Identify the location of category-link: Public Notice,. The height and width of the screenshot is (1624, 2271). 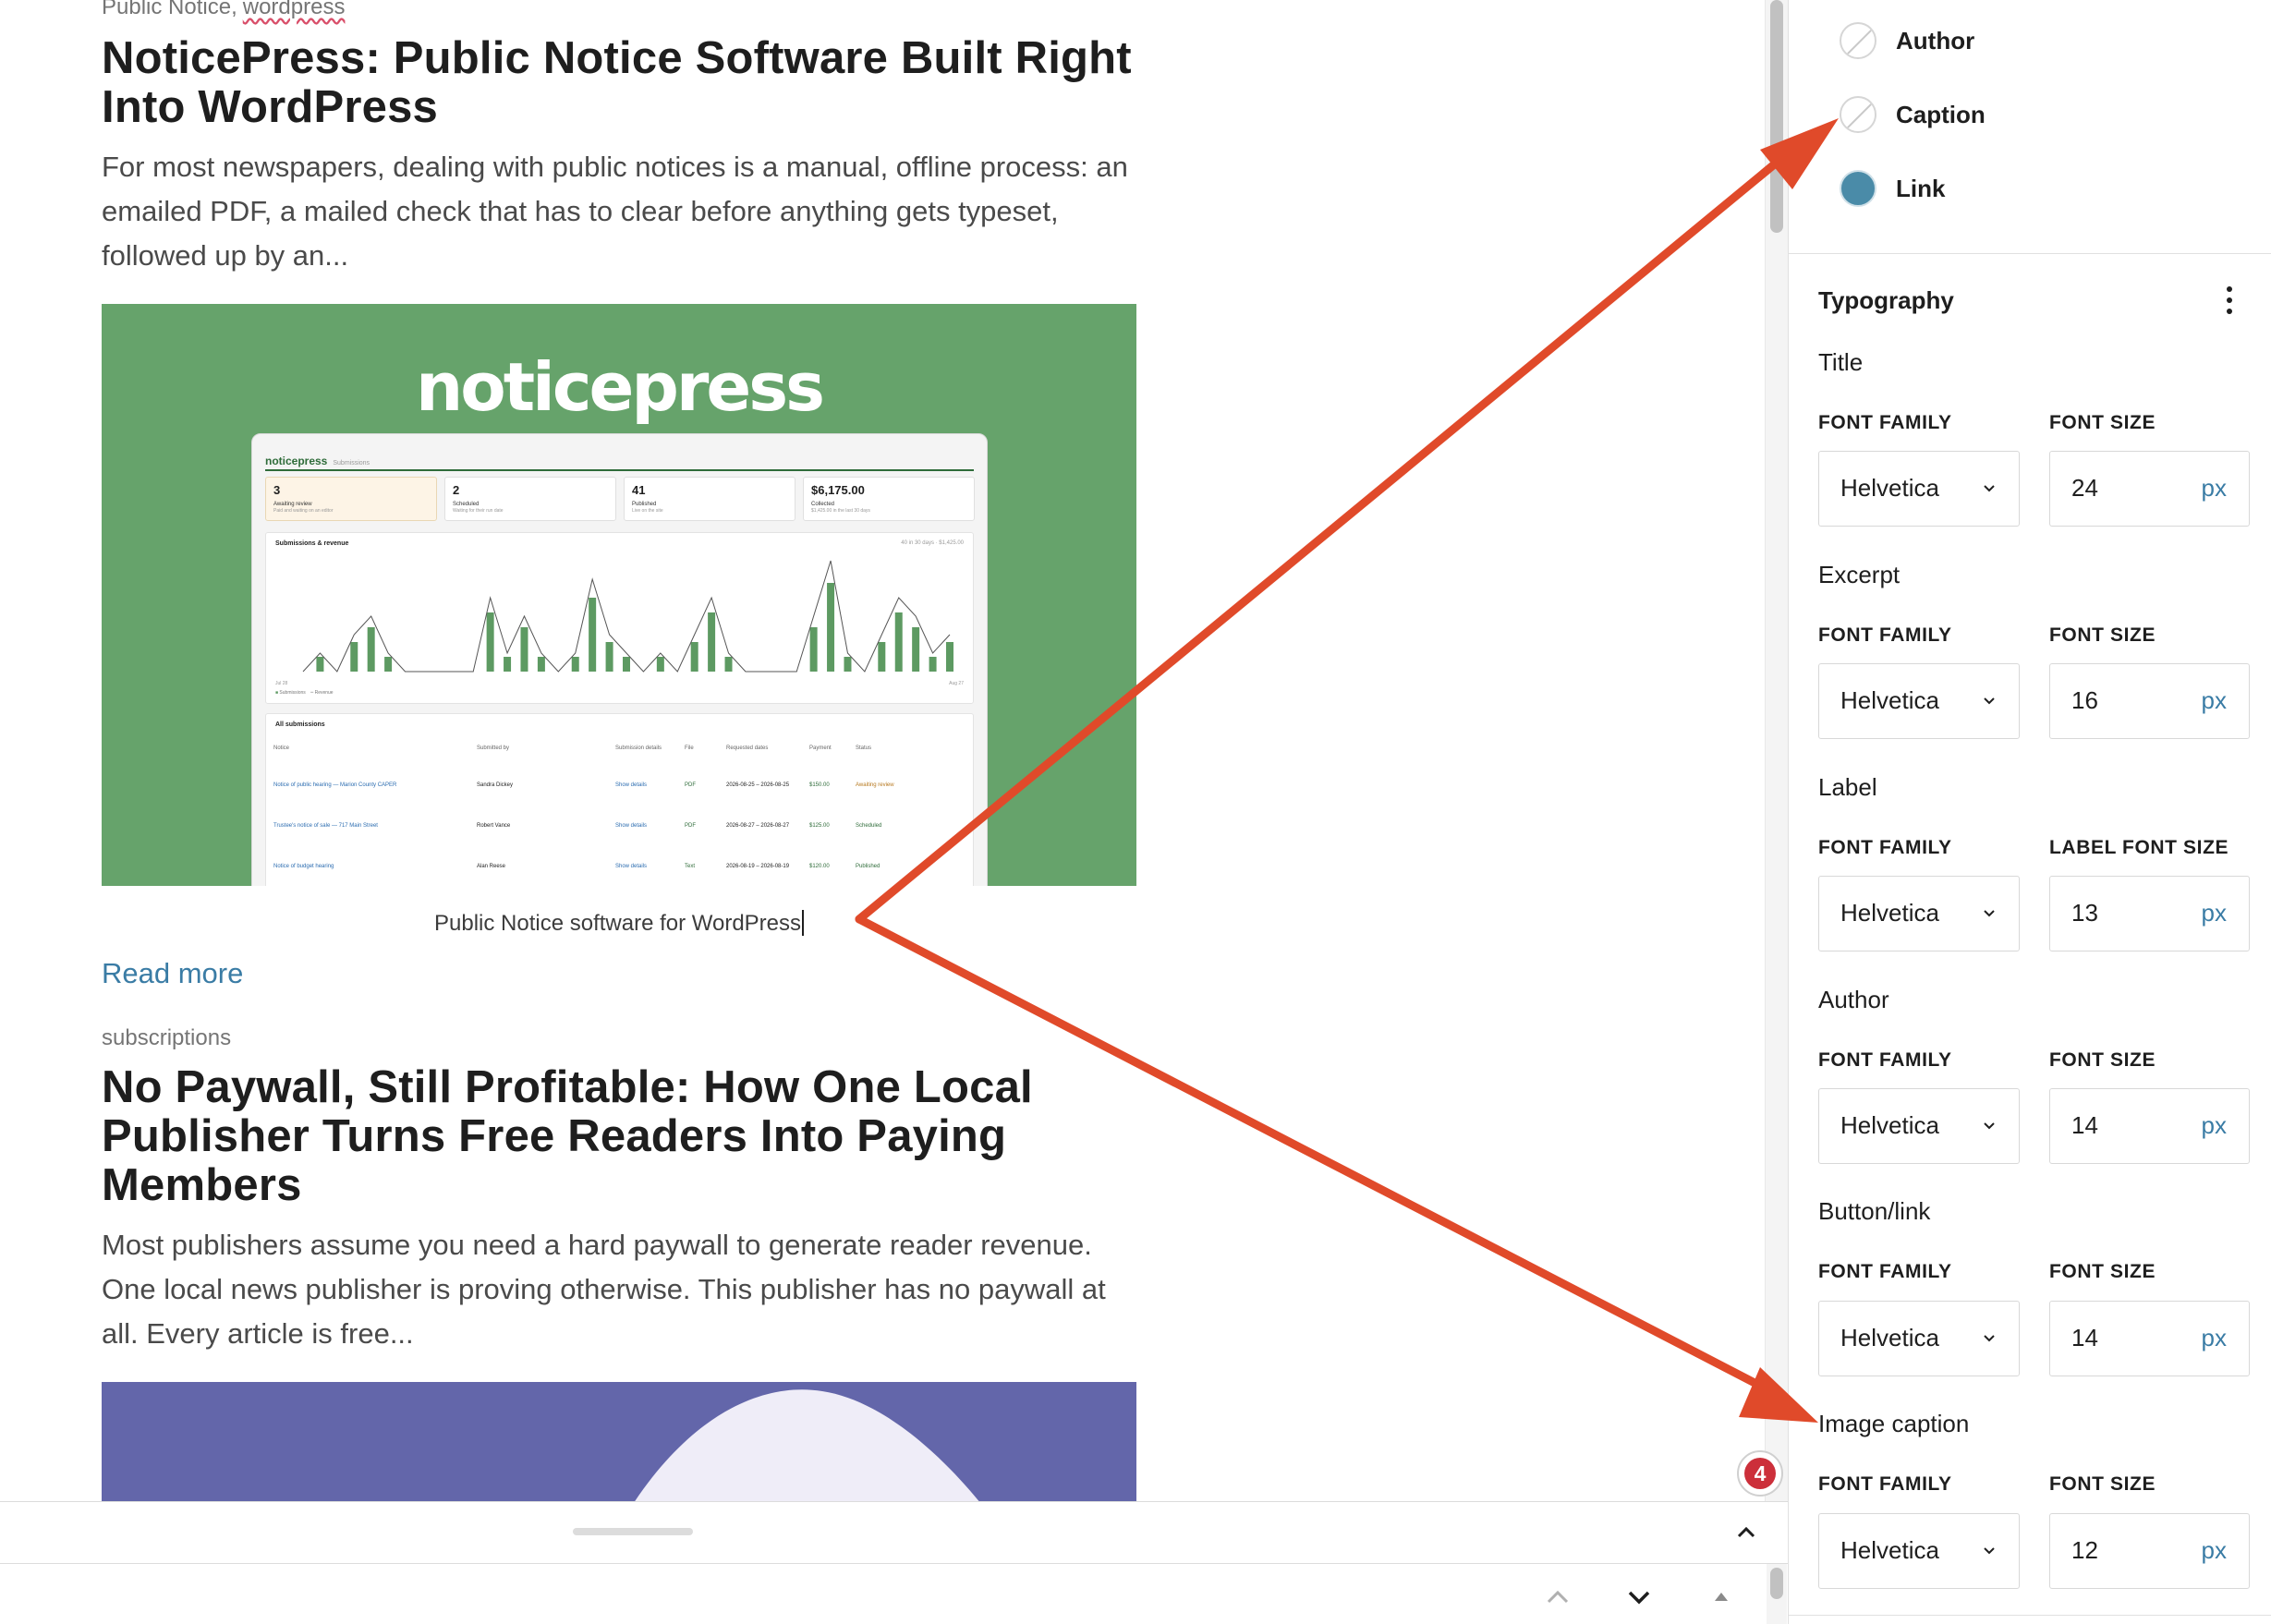
(170, 9).